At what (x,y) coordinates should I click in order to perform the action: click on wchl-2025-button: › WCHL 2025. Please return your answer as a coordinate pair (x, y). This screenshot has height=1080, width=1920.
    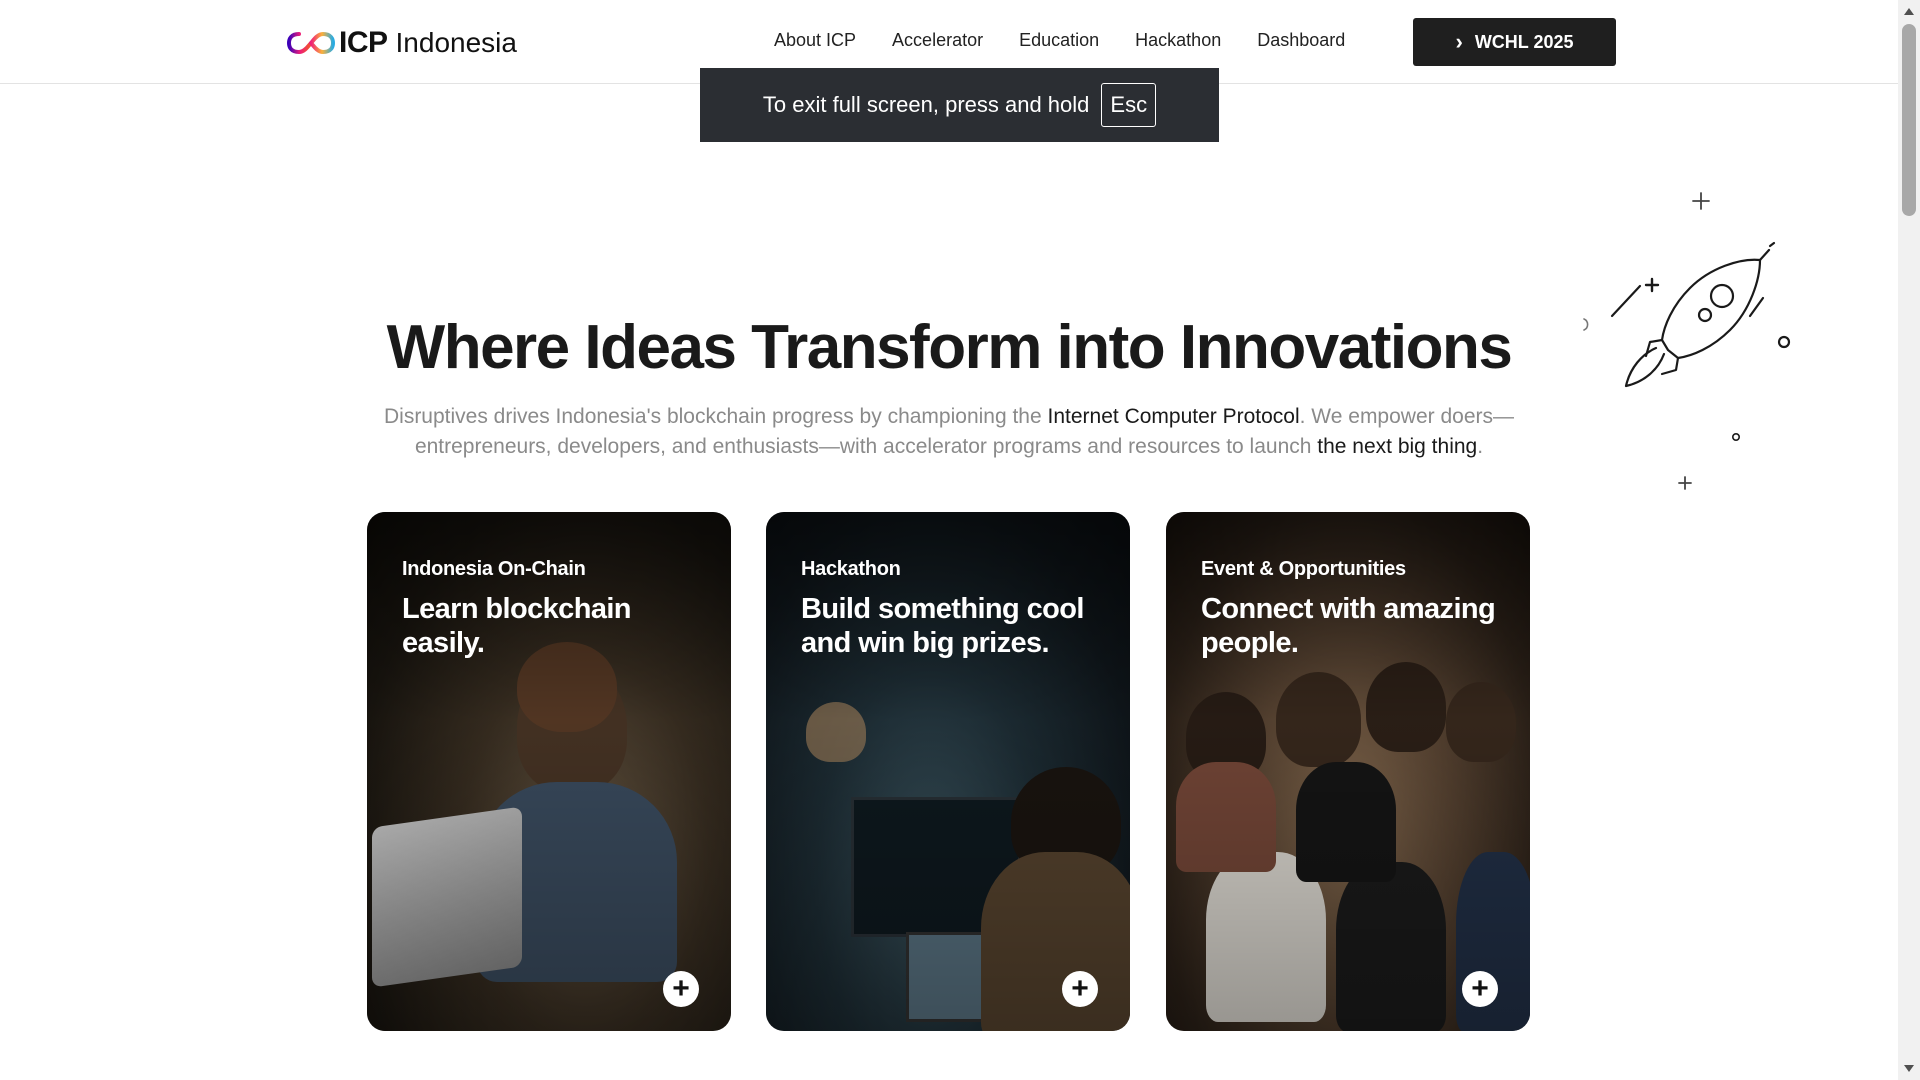
    Looking at the image, I should click on (1514, 42).